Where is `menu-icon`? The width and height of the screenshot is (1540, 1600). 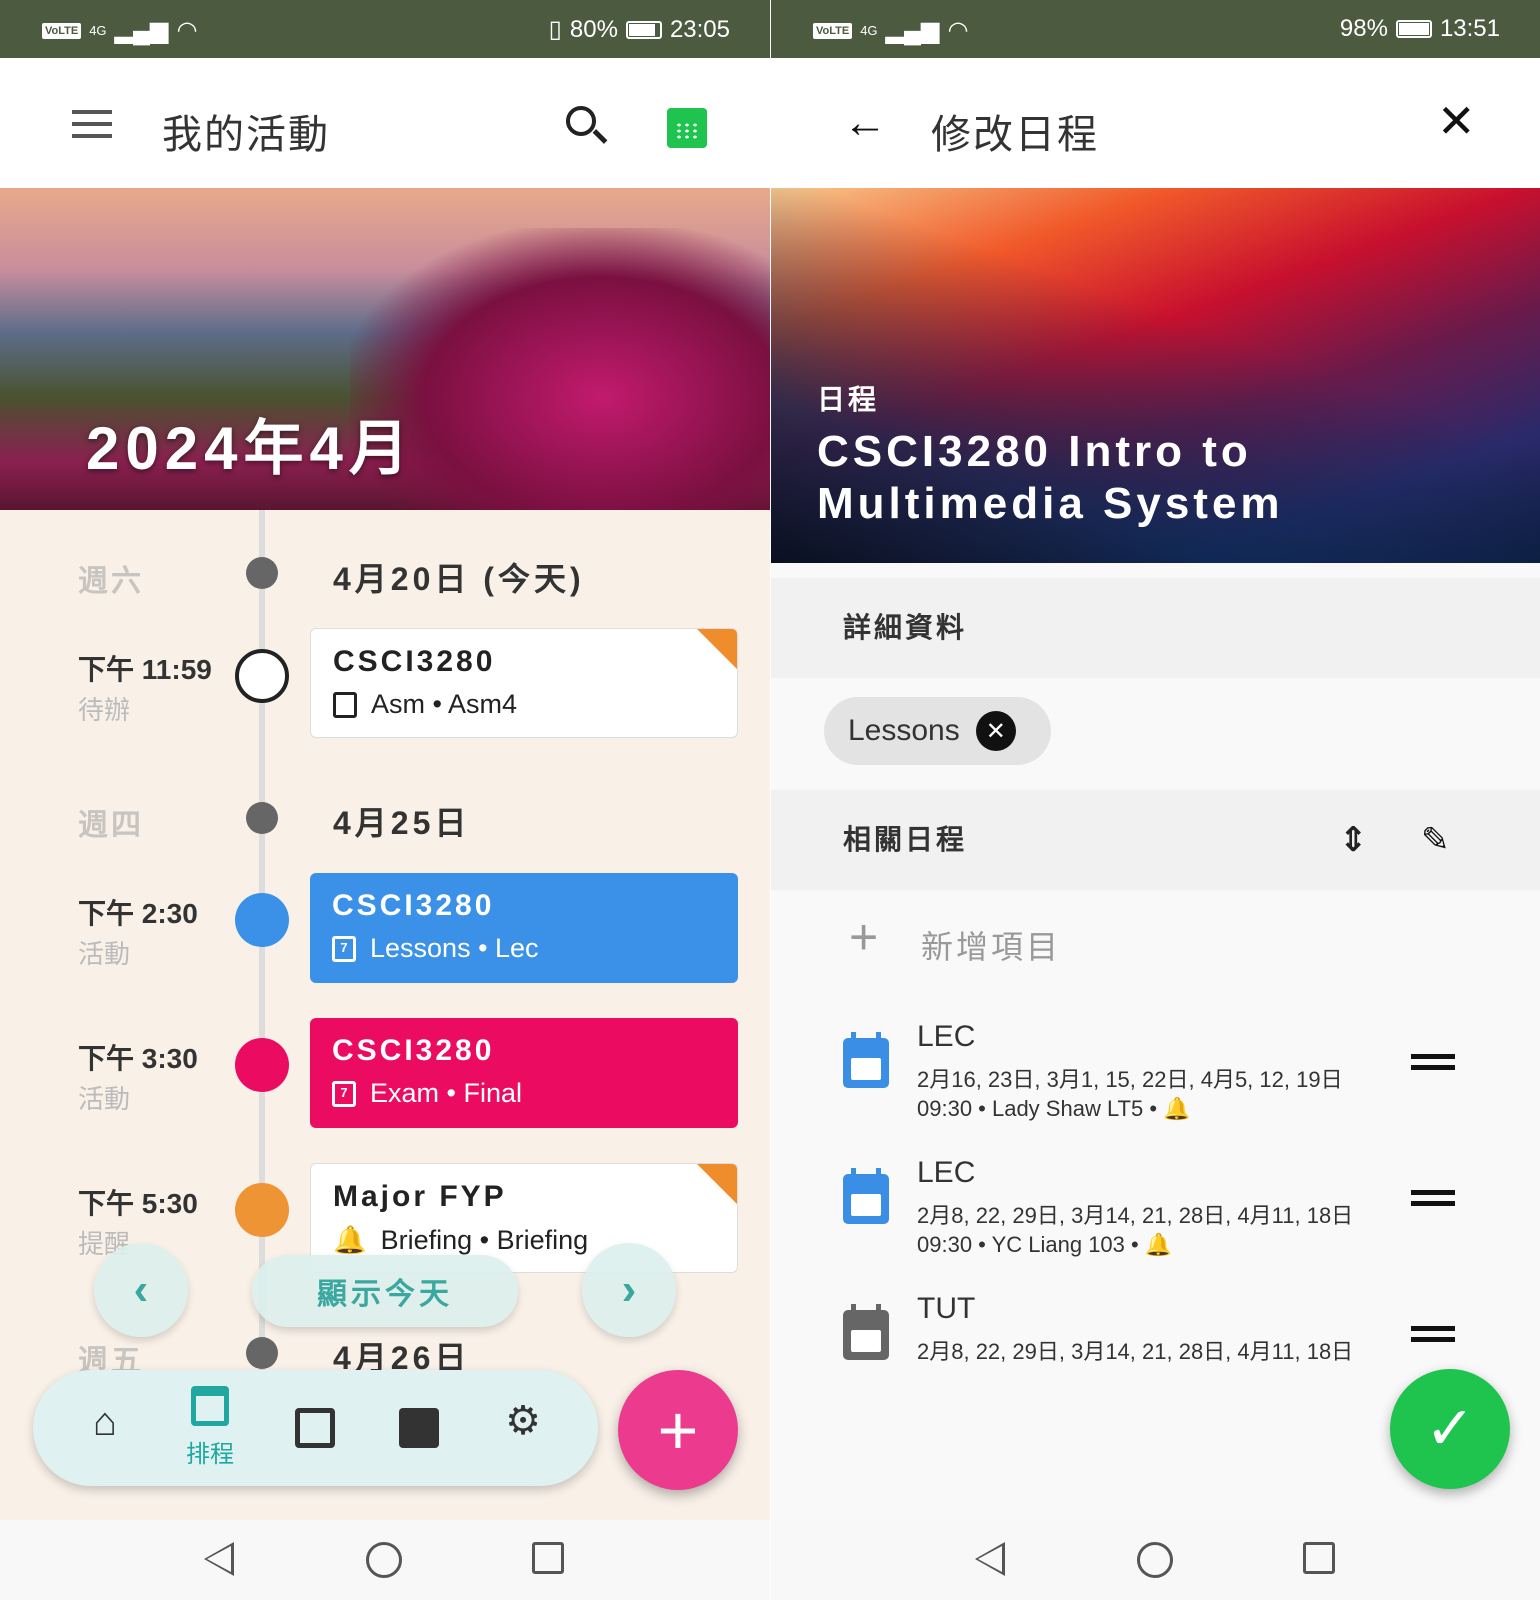
menu-icon is located at coordinates (92, 124).